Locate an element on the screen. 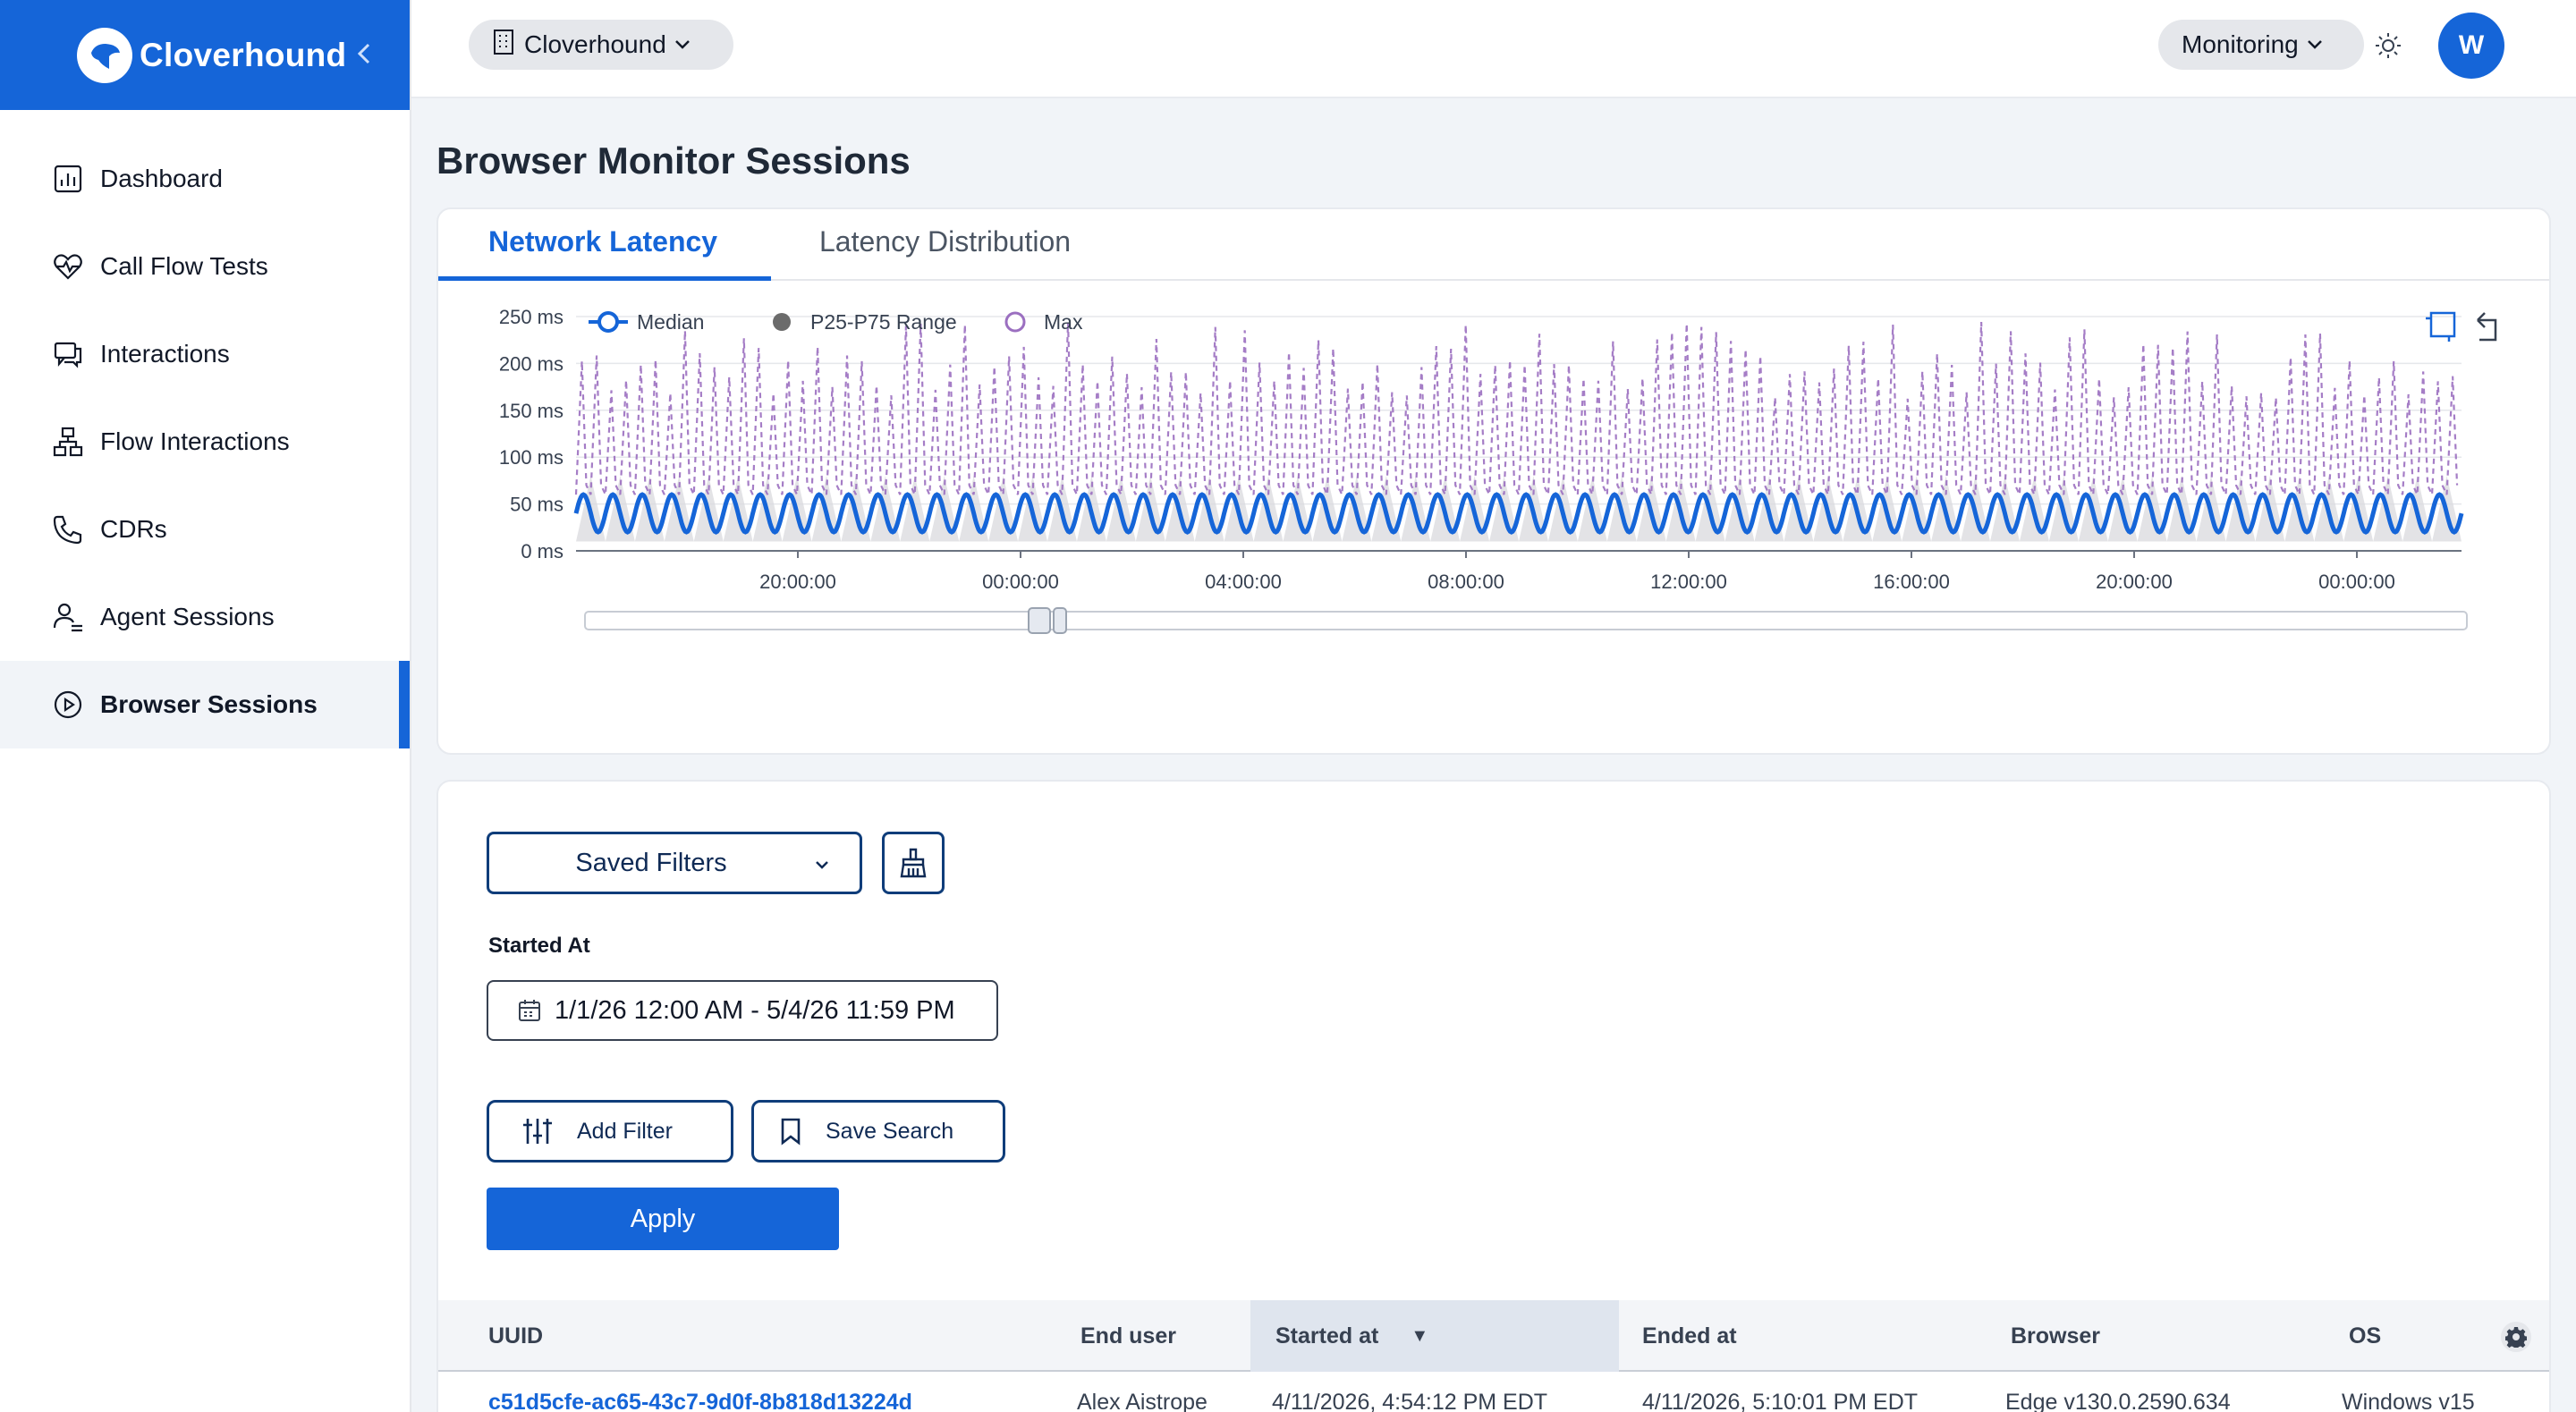 This screenshot has height=1412, width=2576. sidebar-item-interactions: Interactions is located at coordinates (205, 354).